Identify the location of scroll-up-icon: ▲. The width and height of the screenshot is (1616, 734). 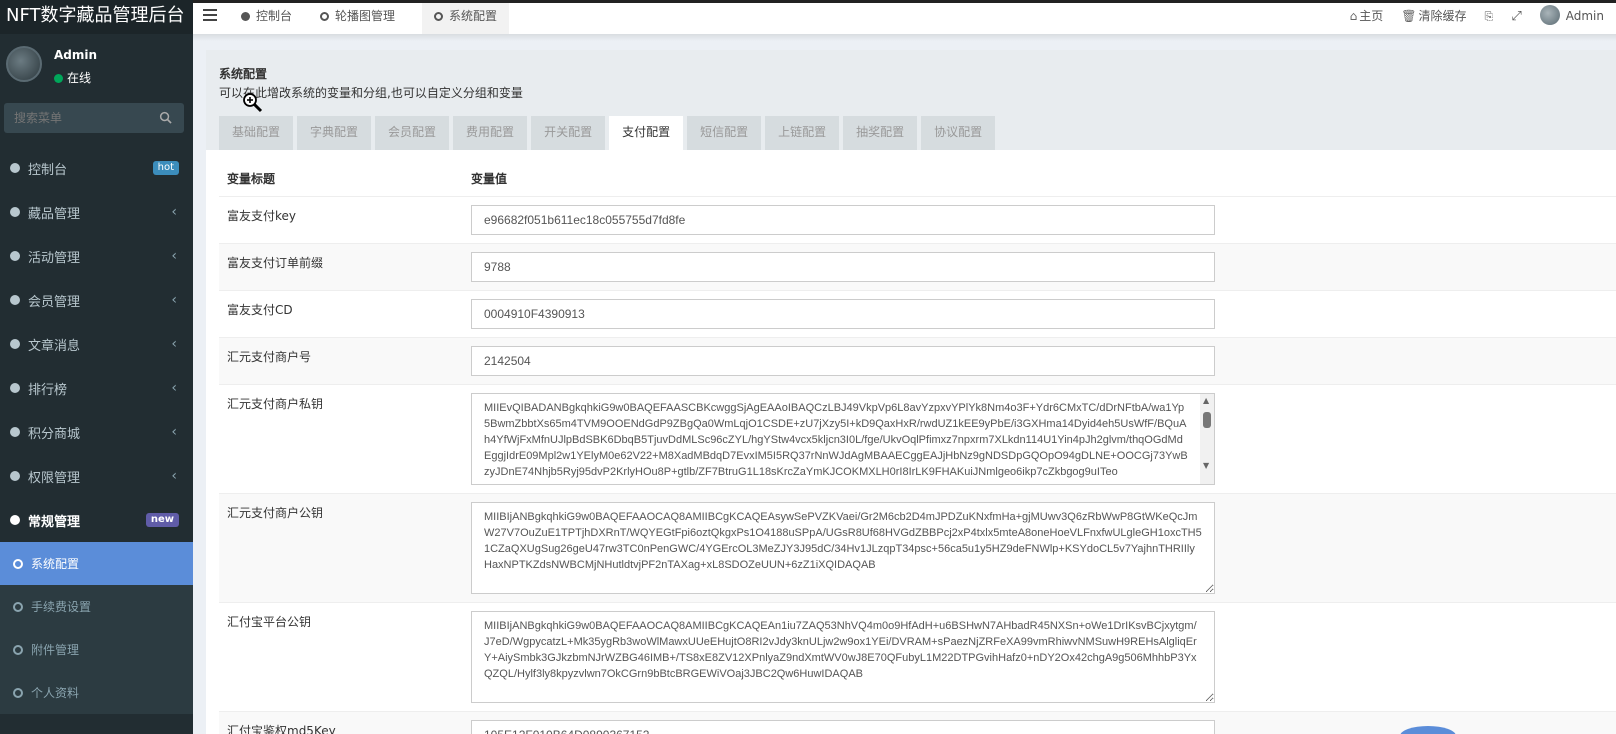
(1206, 400).